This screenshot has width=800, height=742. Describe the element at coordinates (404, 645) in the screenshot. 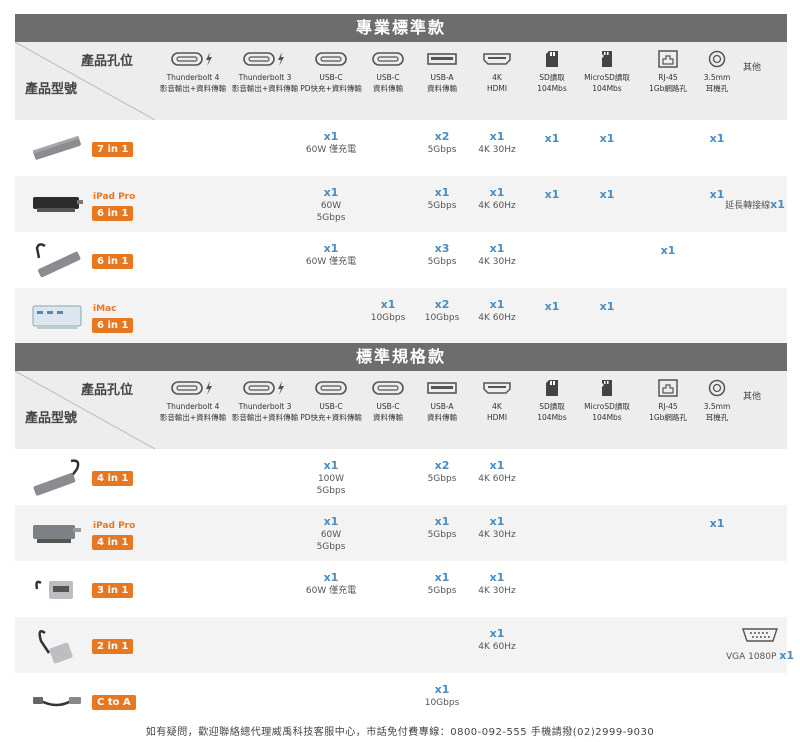

I see `product-row: 2 in 1 x1 4K 60Hz VGA 1080P x1` at that location.